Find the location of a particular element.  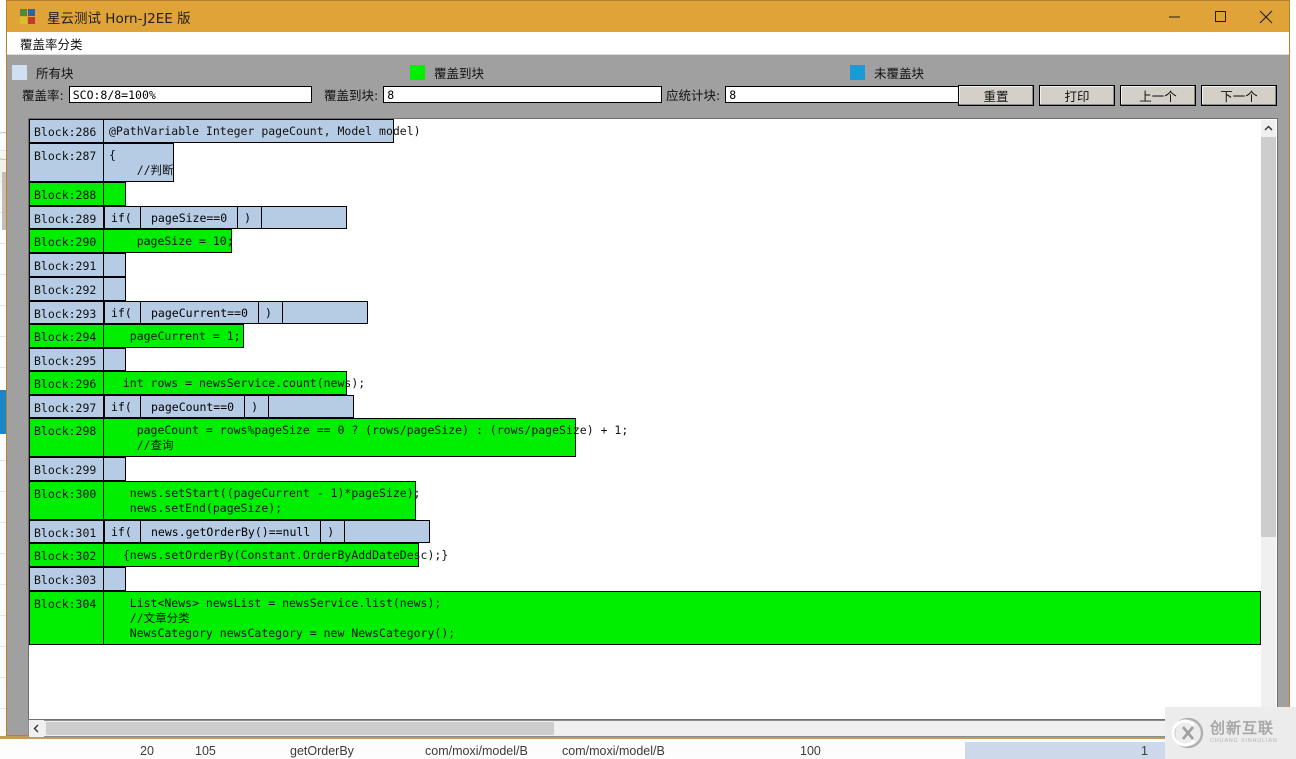

block-id-label: Block:294 is located at coordinates (66, 335).